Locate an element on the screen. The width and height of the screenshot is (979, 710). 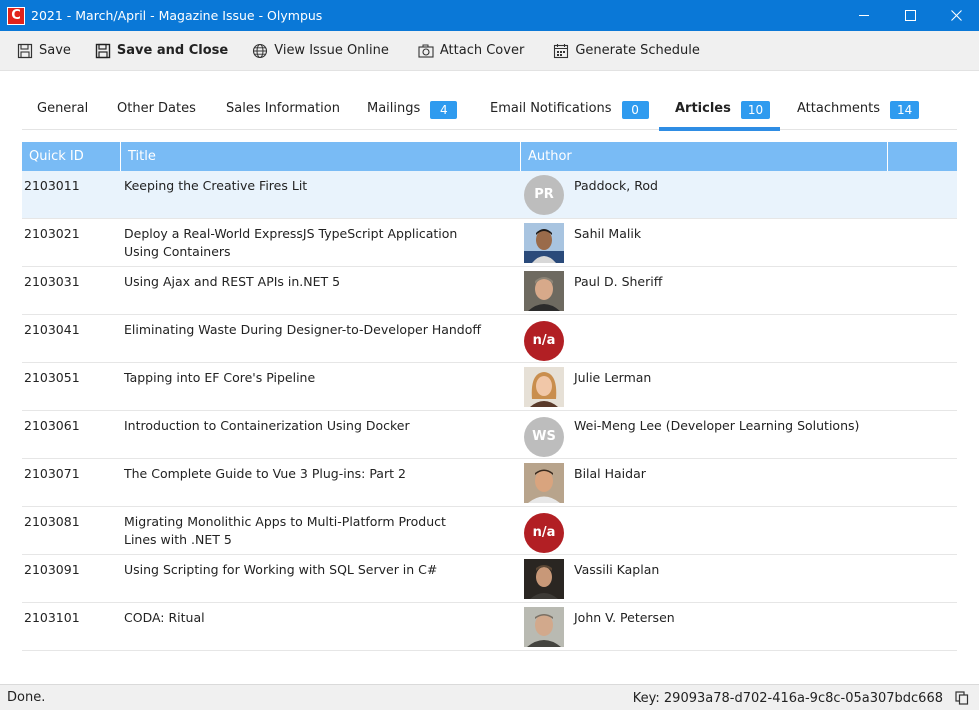
author-name: Julie Lerman is located at coordinates (613, 377).